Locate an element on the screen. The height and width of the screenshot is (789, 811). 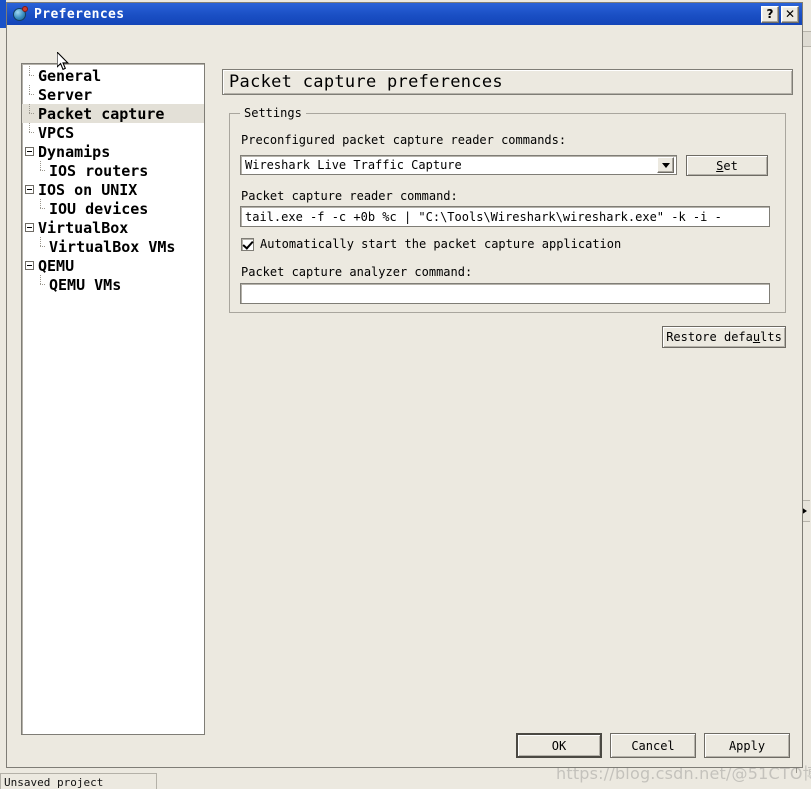
restore-defaults-pre: Restore defa is located at coordinates (709, 337).